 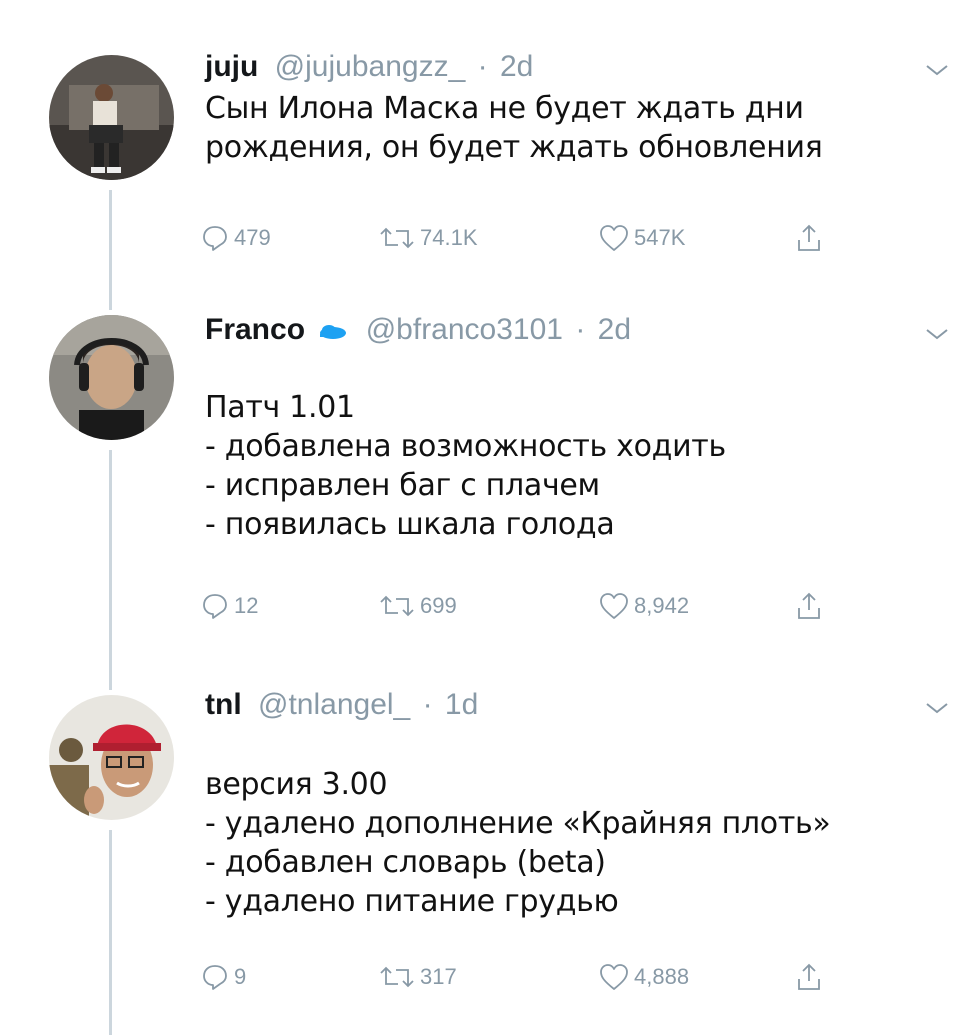 I want to click on like-button: 547K, so click(x=641, y=238).